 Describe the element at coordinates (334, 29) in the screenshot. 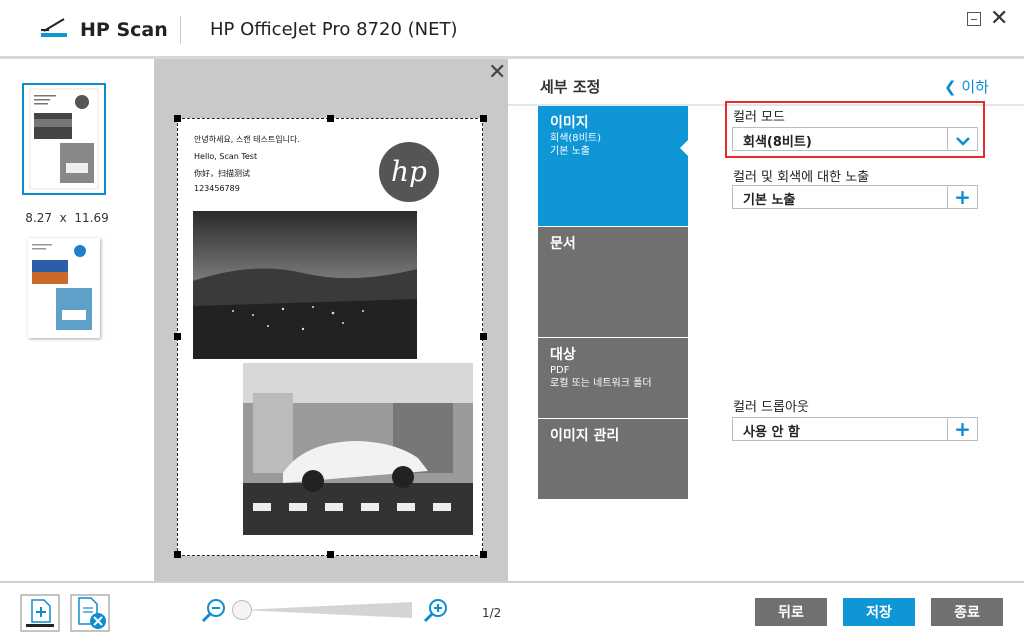

I see `device-name: HP OfficeJet Pro 8720 (NET)` at that location.